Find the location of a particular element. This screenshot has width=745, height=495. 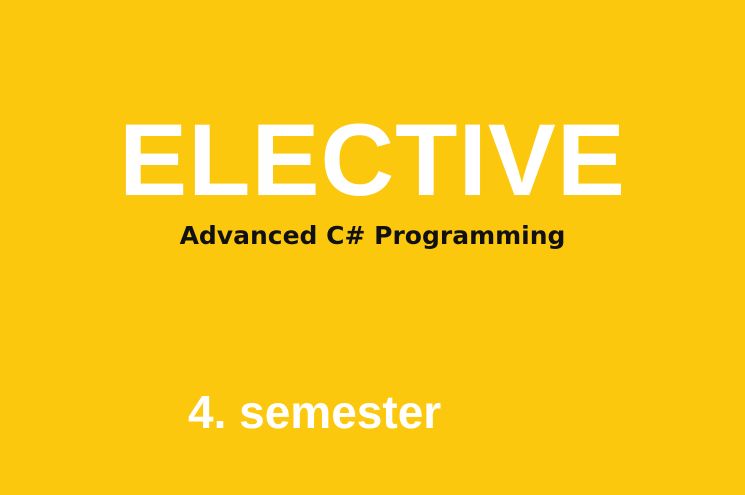

semester-label: 4. semester is located at coordinates (315, 412).